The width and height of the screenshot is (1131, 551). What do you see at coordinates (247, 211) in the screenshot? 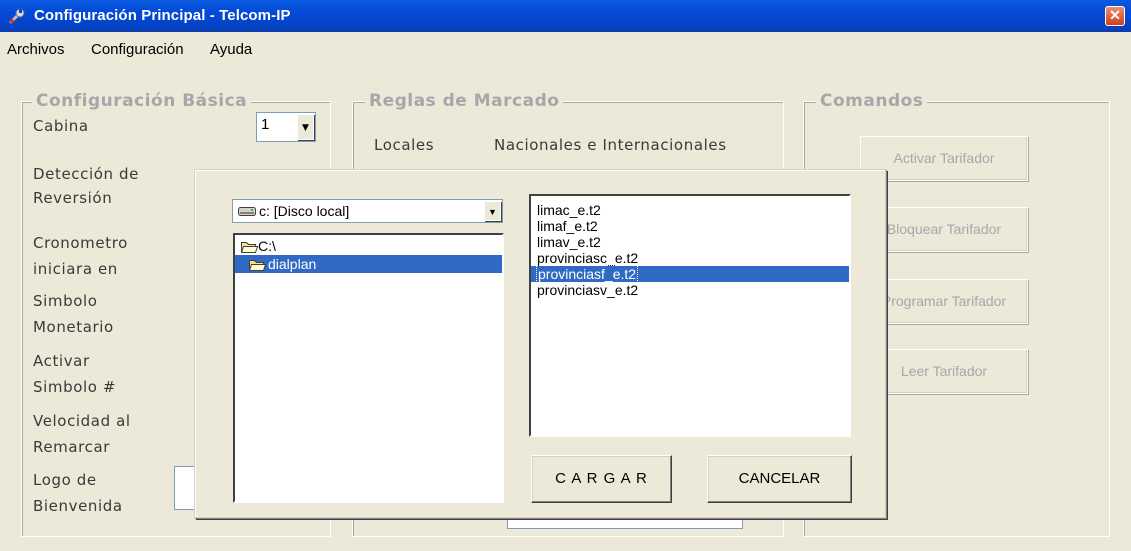
I see `drive-icon` at bounding box center [247, 211].